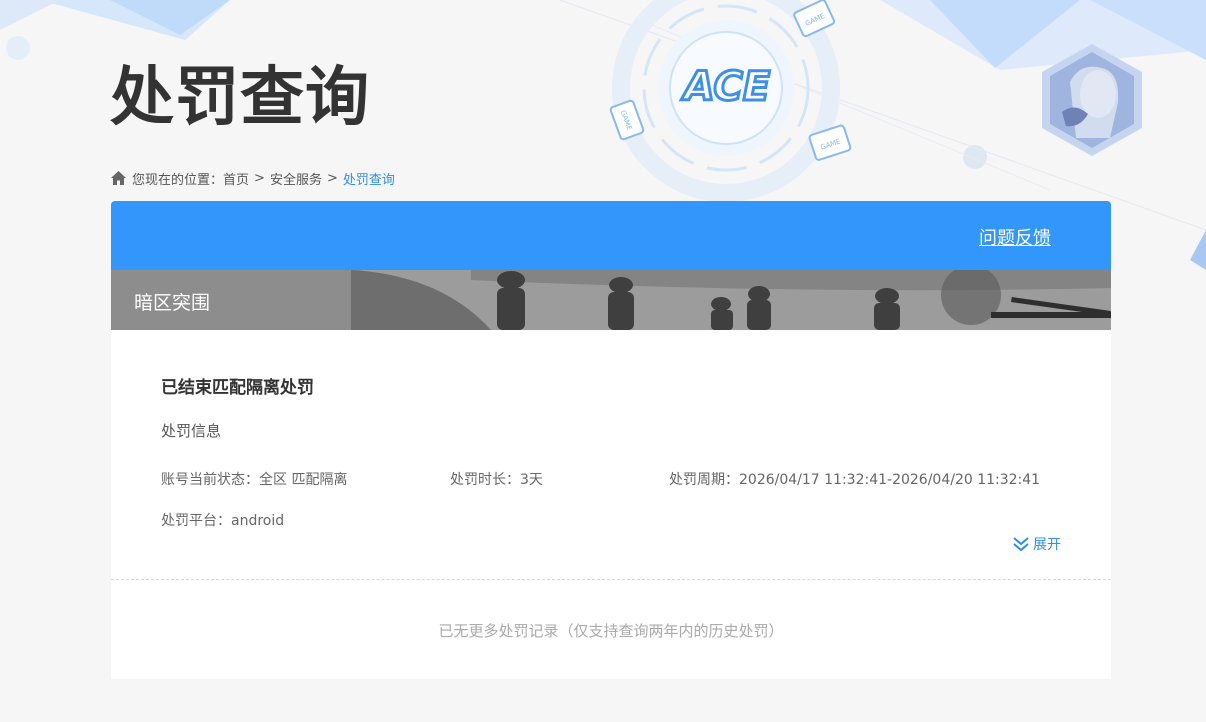 Image resolution: width=1206 pixels, height=722 pixels. I want to click on breadcrumb-security-services: 安全服务, so click(296, 178).